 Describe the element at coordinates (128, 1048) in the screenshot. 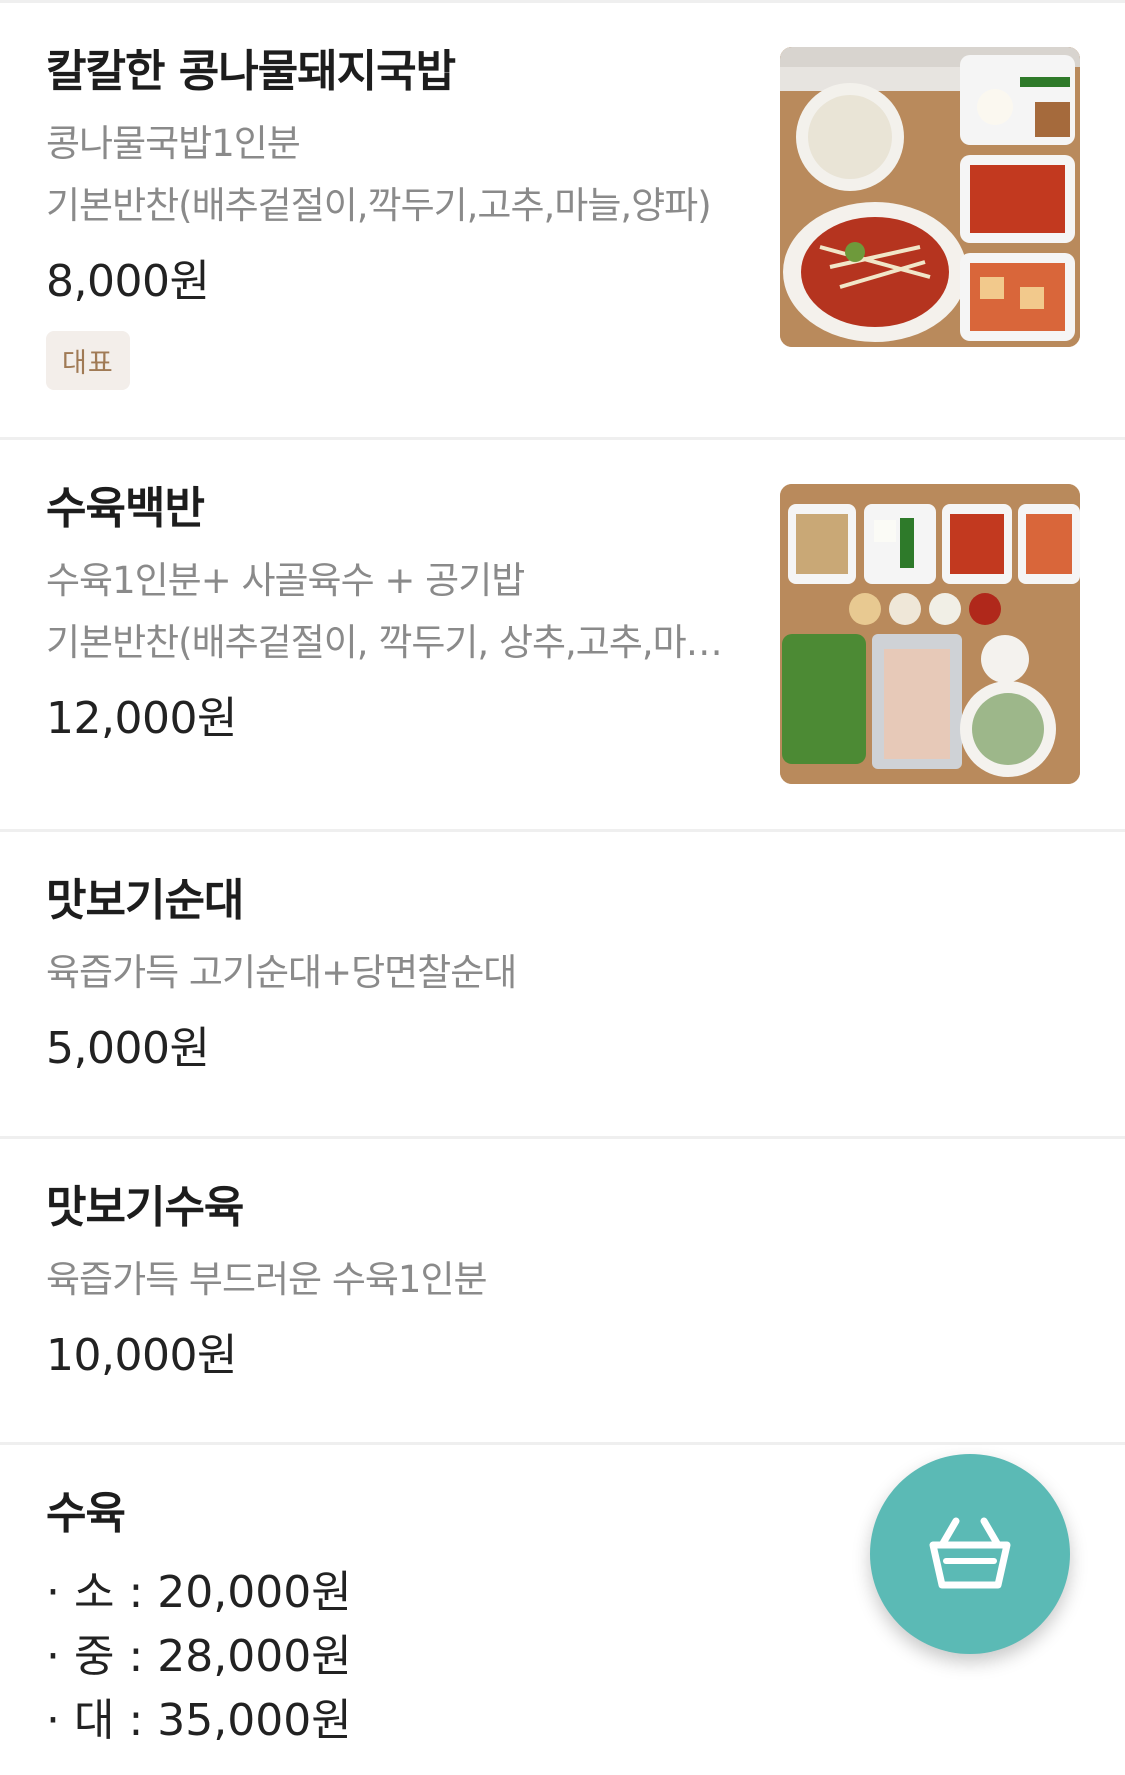

I see `menu-item-price: 5,000원` at that location.